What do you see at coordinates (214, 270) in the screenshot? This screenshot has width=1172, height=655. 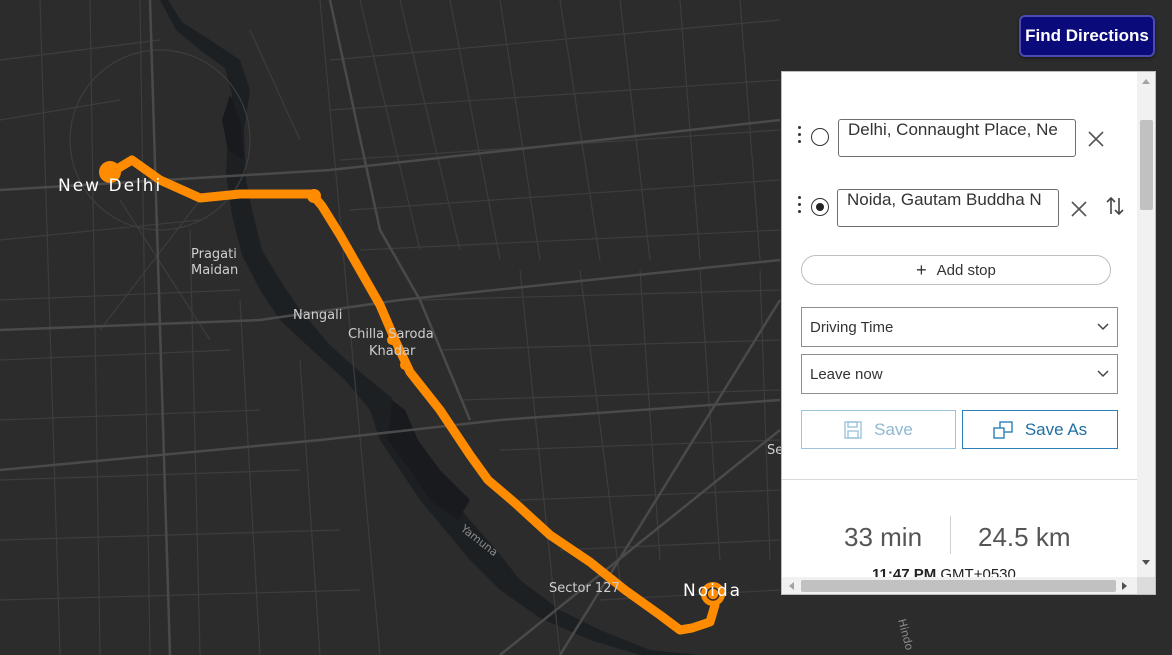 I see `label-pragati-2: Maidan` at bounding box center [214, 270].